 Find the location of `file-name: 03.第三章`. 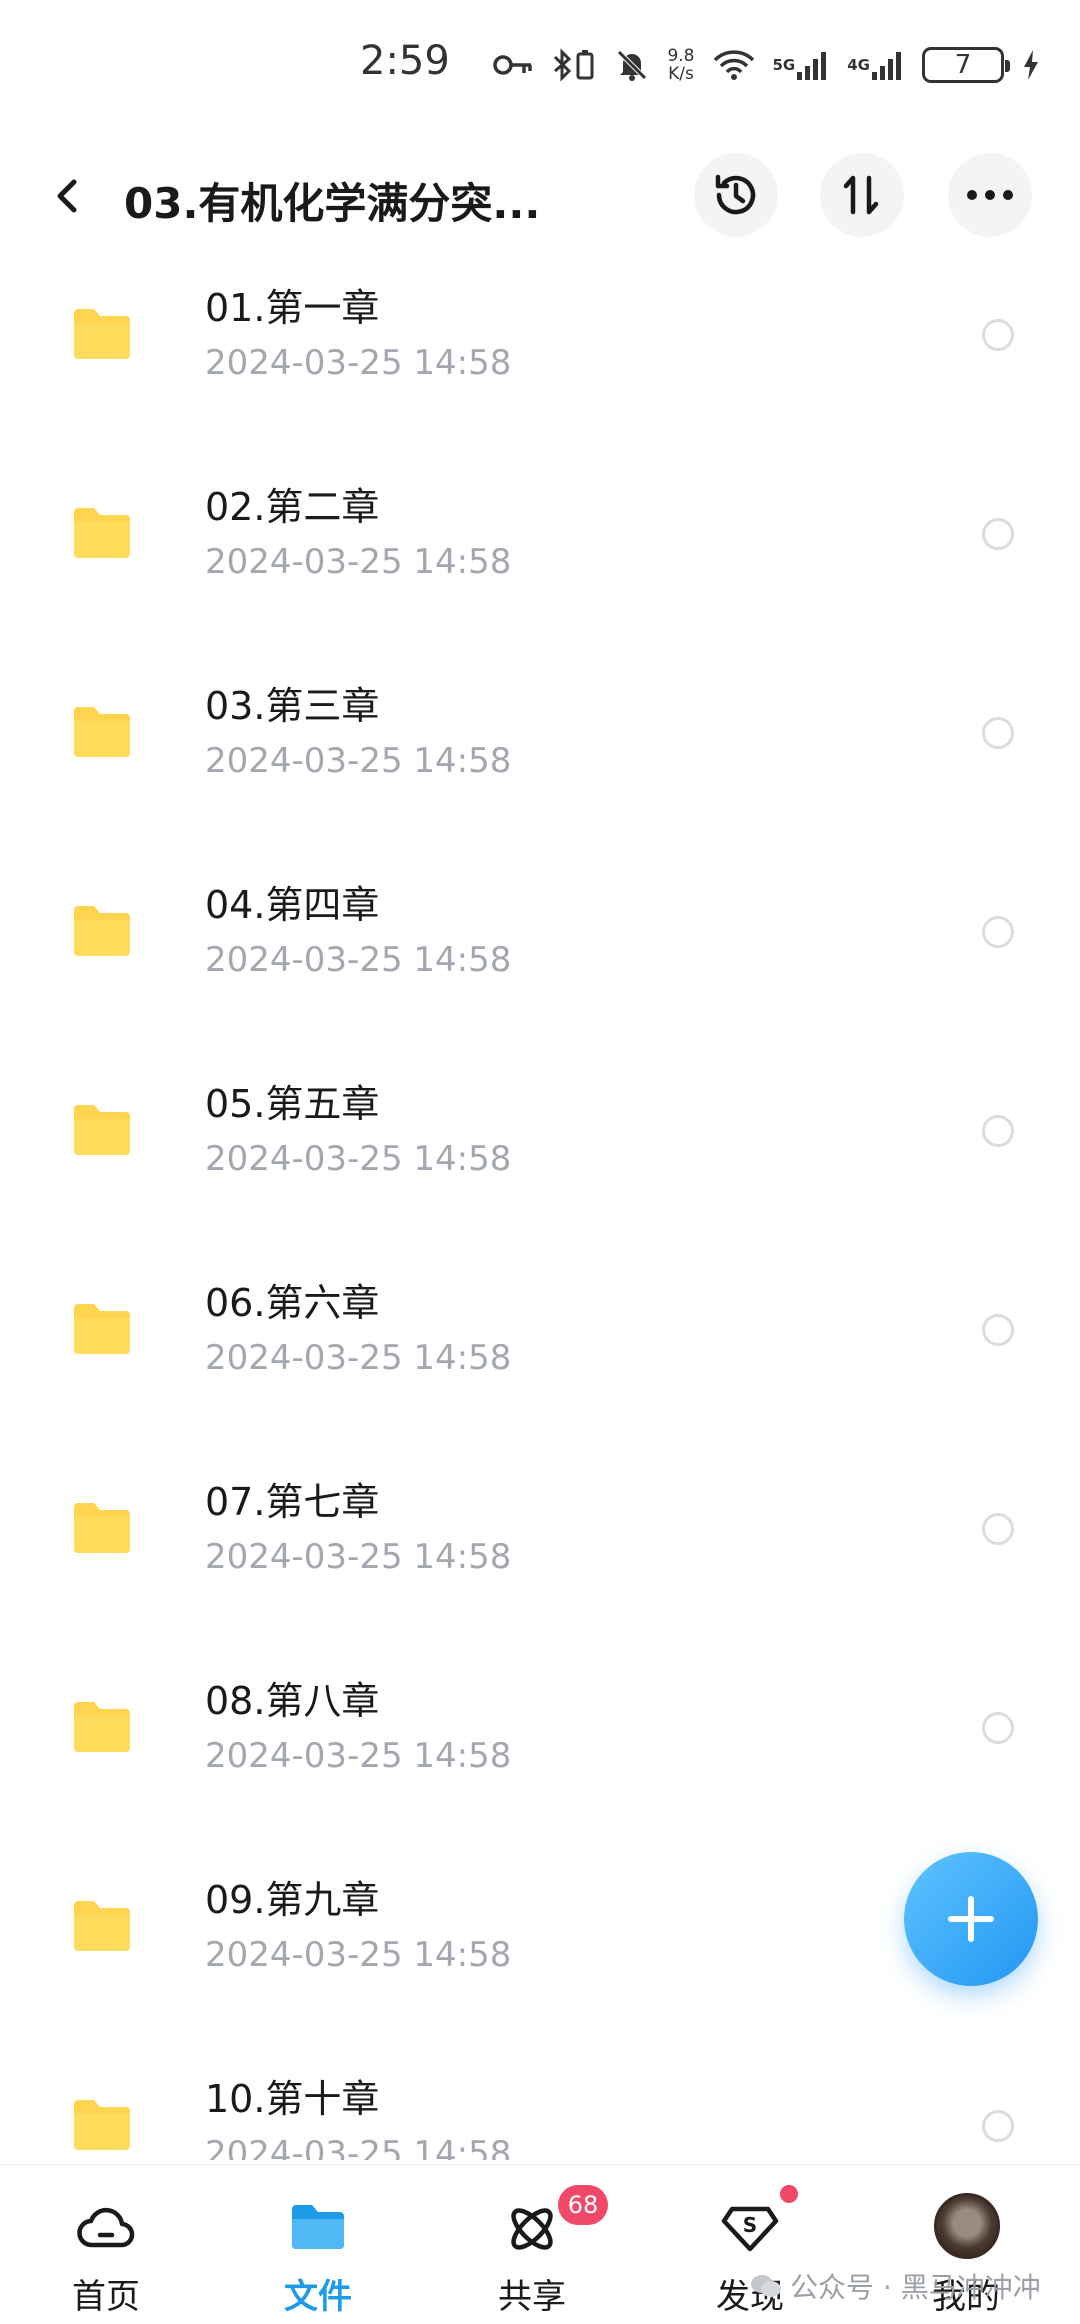

file-name: 03.第三章 is located at coordinates (292, 706).